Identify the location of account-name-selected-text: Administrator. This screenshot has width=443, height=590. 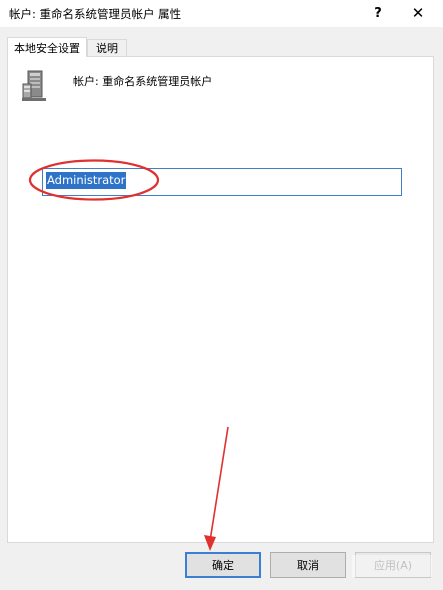
(86, 180).